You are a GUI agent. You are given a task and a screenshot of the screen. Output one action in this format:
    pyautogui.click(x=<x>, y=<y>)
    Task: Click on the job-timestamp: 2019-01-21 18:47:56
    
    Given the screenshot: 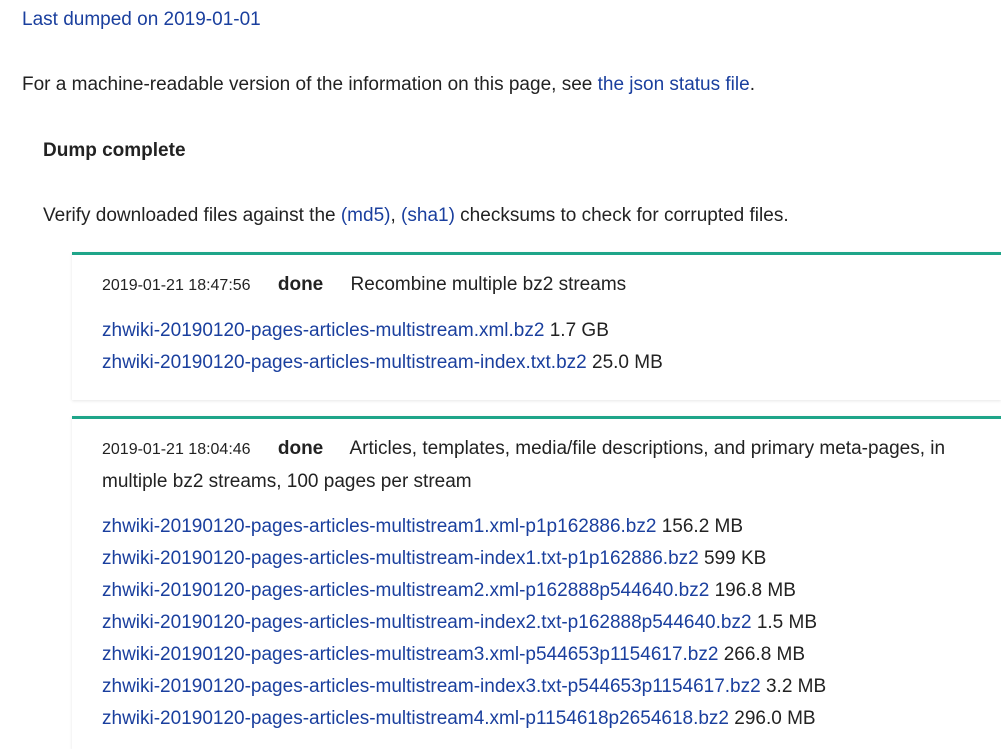 What is the action you would take?
    pyautogui.click(x=176, y=285)
    